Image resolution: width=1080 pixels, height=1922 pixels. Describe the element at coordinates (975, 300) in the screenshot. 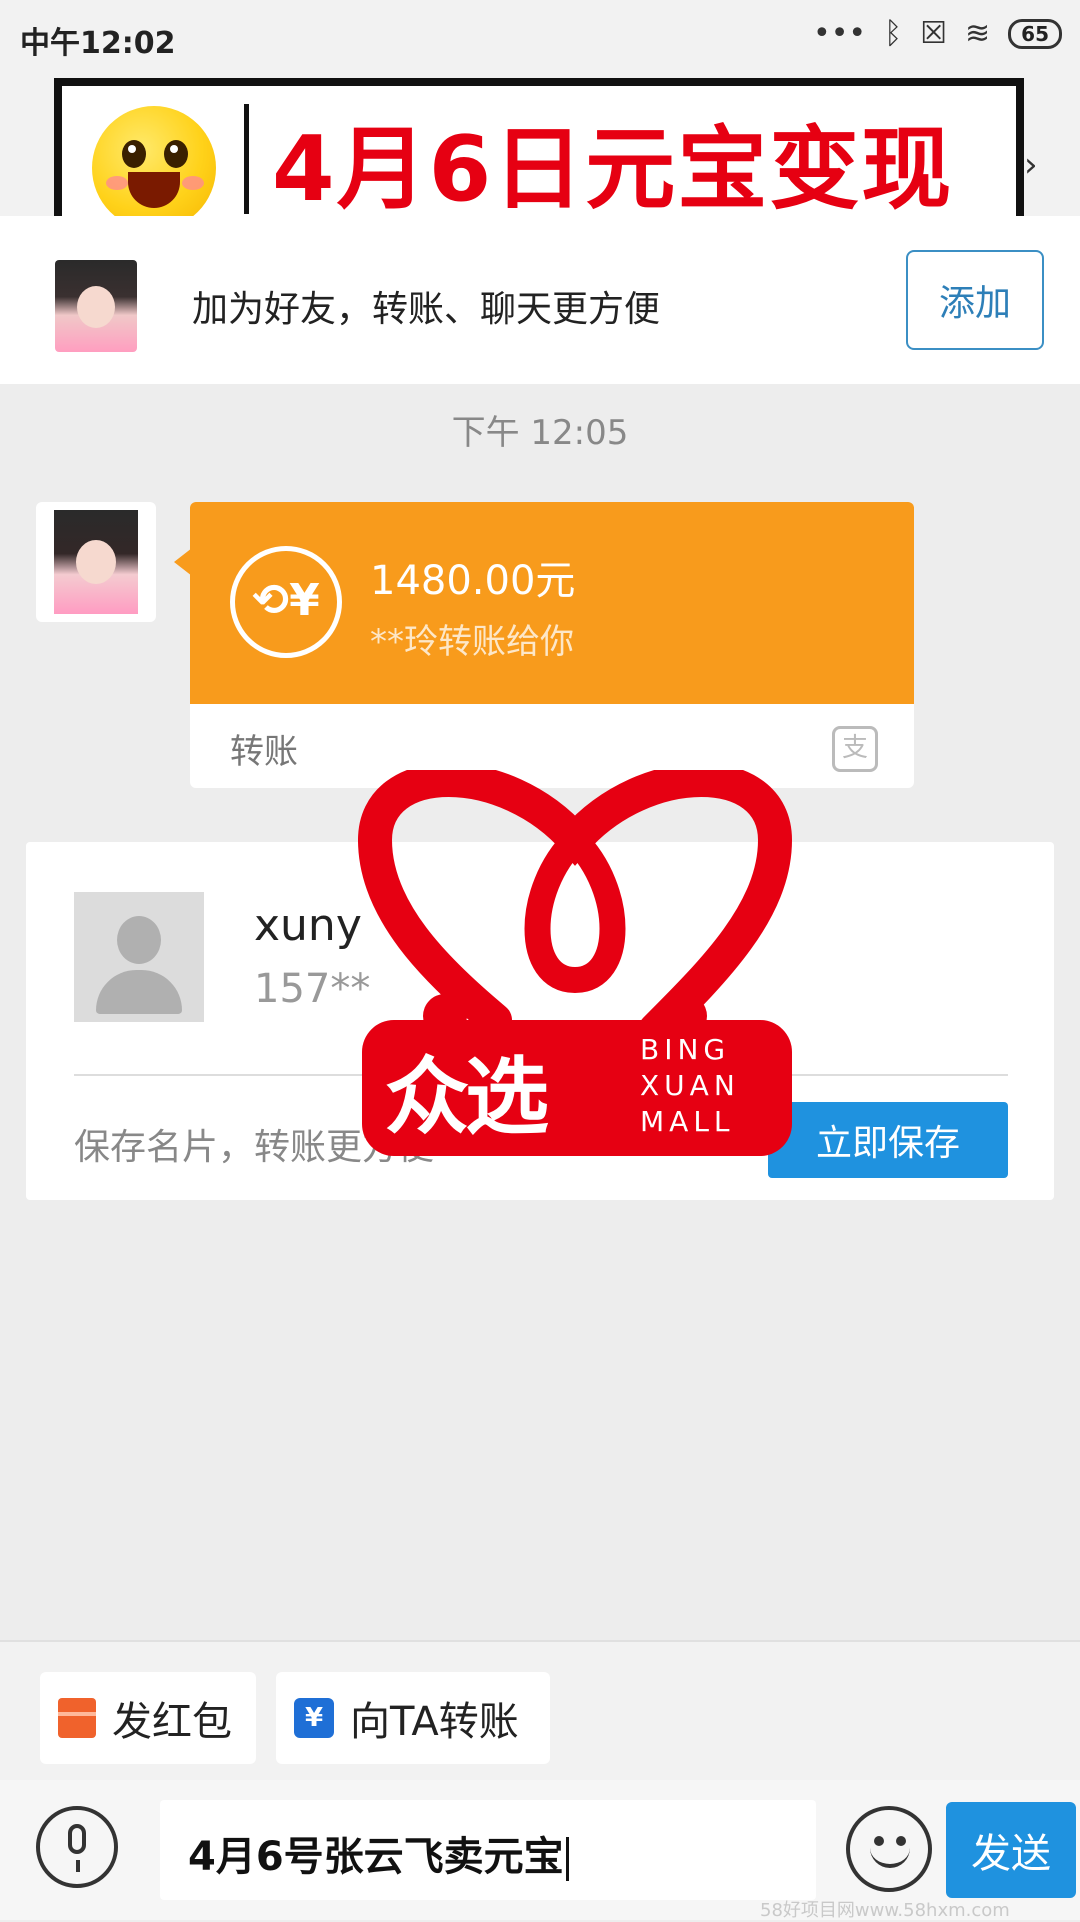

I see `add-friend-button: 添加` at that location.